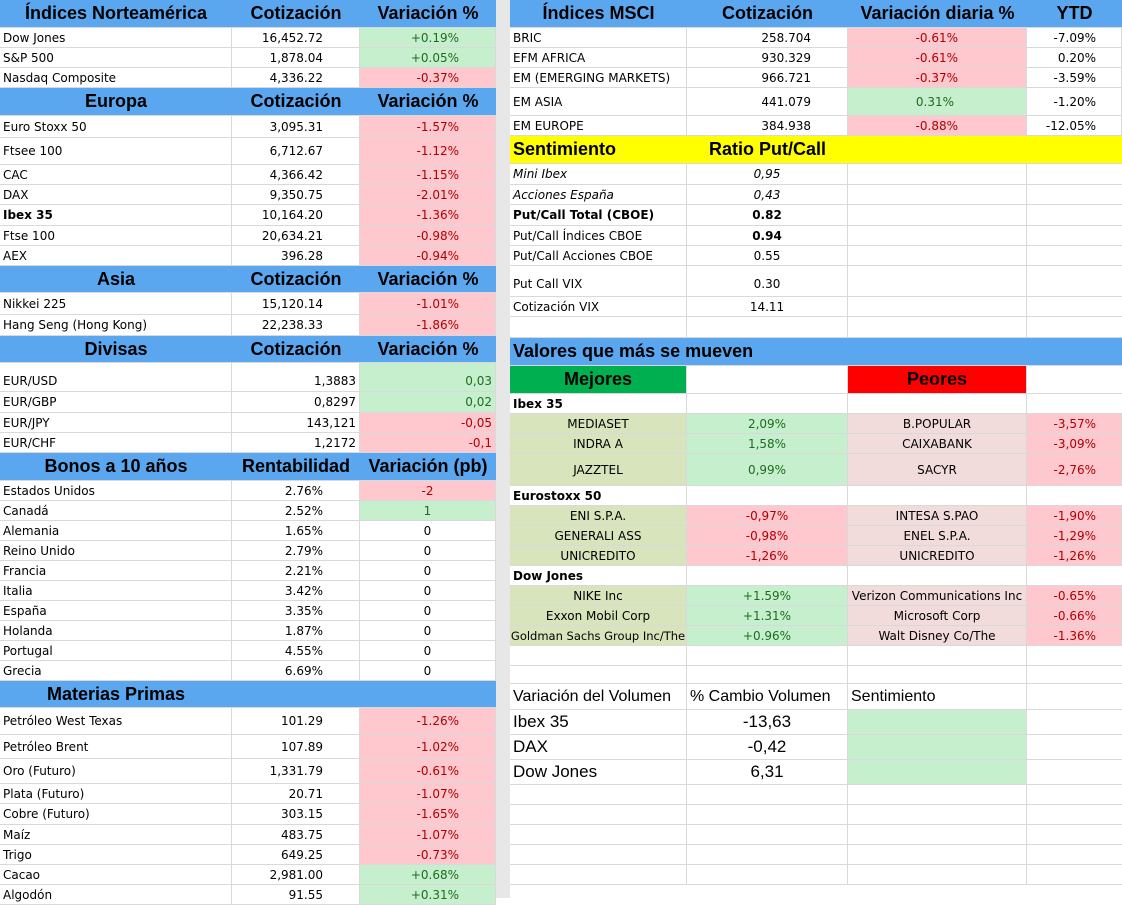 The width and height of the screenshot is (1122, 905). What do you see at coordinates (816, 150) in the screenshot?
I see `sentimiento-header: Sentimiento Ratio Put/Call` at bounding box center [816, 150].